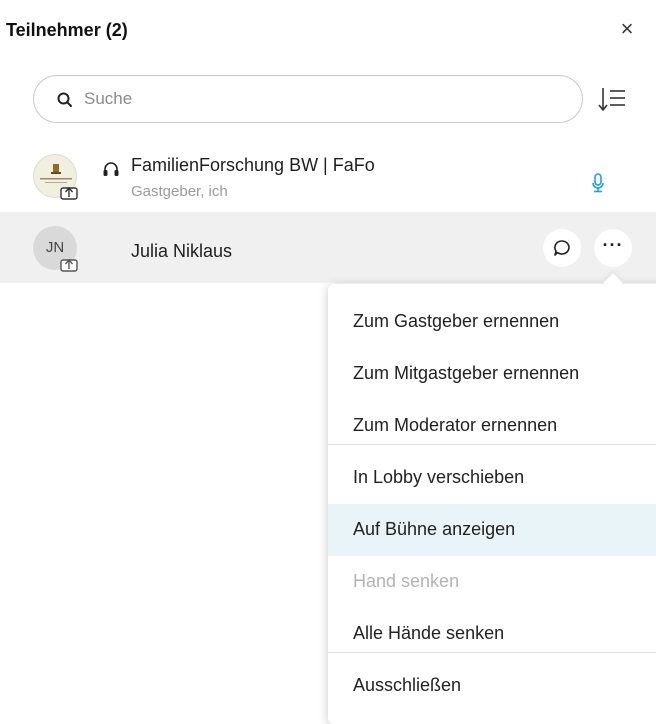 Image resolution: width=656 pixels, height=724 pixels. What do you see at coordinates (67, 30) in the screenshot?
I see `panel-title: Teilnehmer (2)` at bounding box center [67, 30].